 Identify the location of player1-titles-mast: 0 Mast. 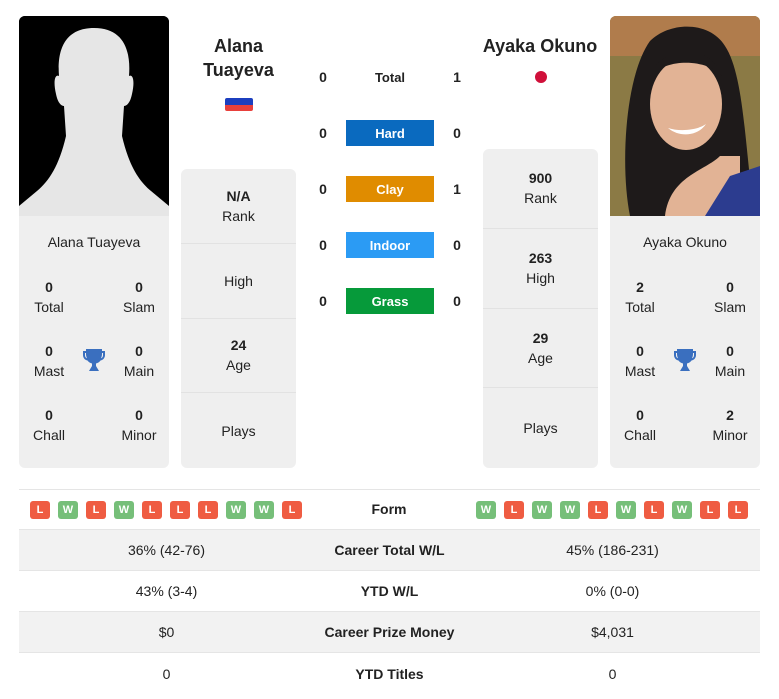
(49, 361).